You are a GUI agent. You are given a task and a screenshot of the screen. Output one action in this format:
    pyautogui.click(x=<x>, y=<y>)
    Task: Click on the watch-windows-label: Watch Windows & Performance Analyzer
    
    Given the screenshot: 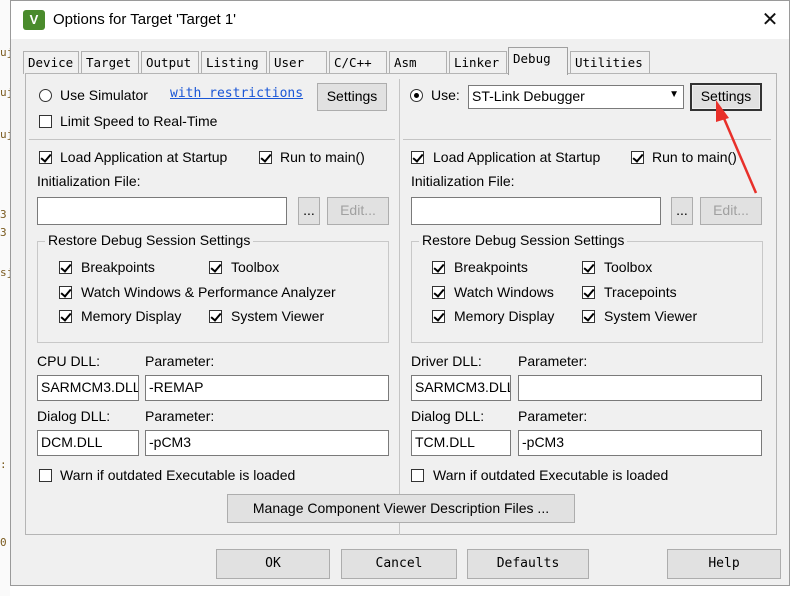 What is the action you would take?
    pyautogui.click(x=208, y=292)
    